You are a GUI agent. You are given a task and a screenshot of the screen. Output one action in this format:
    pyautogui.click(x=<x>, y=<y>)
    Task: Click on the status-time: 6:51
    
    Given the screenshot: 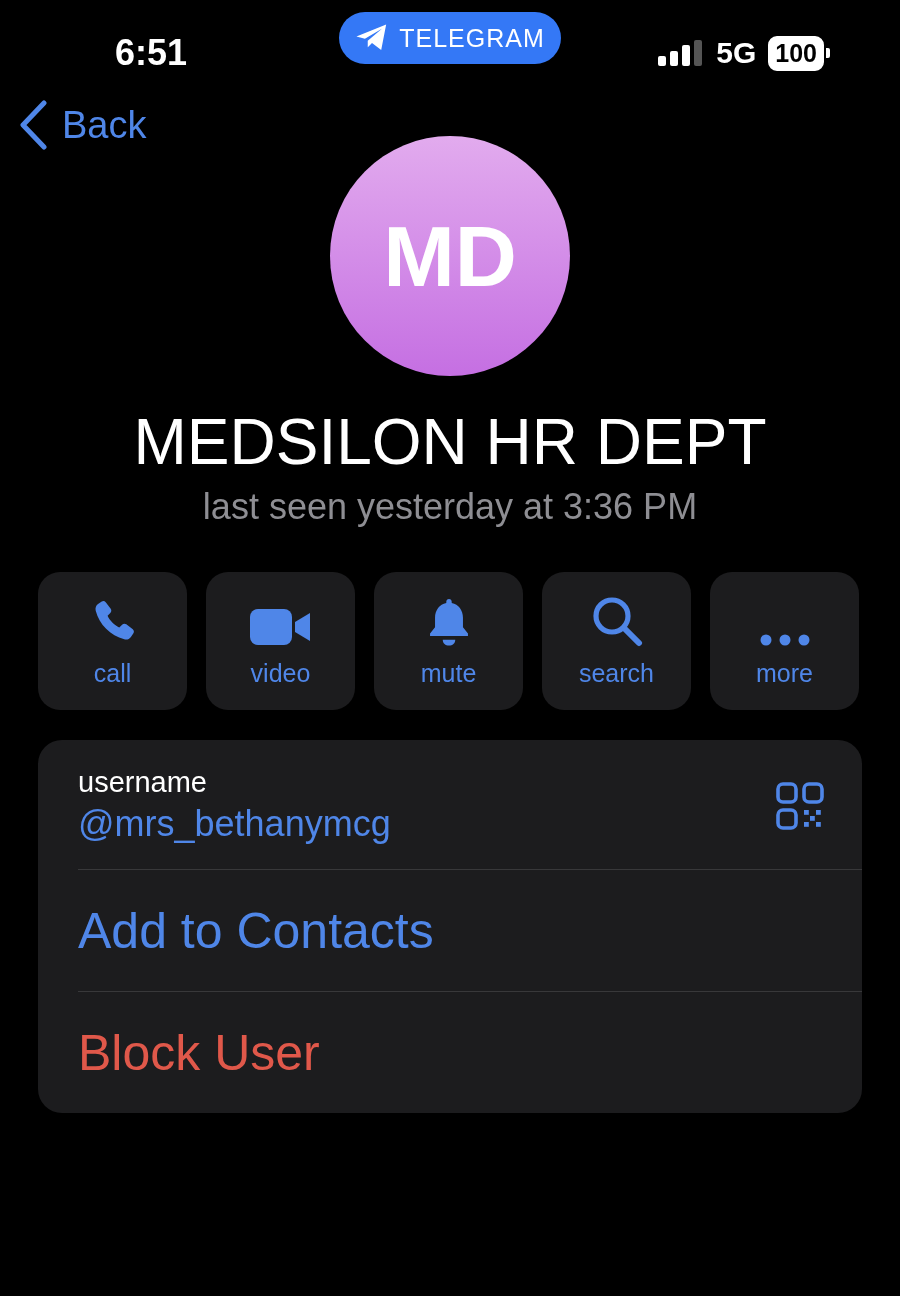 What is the action you would take?
    pyautogui.click(x=151, y=53)
    